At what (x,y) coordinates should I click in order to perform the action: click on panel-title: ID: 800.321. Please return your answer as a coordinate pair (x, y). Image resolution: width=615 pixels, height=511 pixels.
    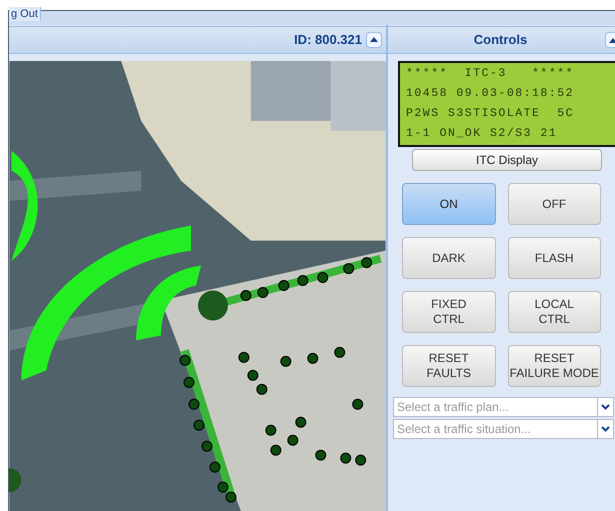
    Looking at the image, I should click on (328, 40).